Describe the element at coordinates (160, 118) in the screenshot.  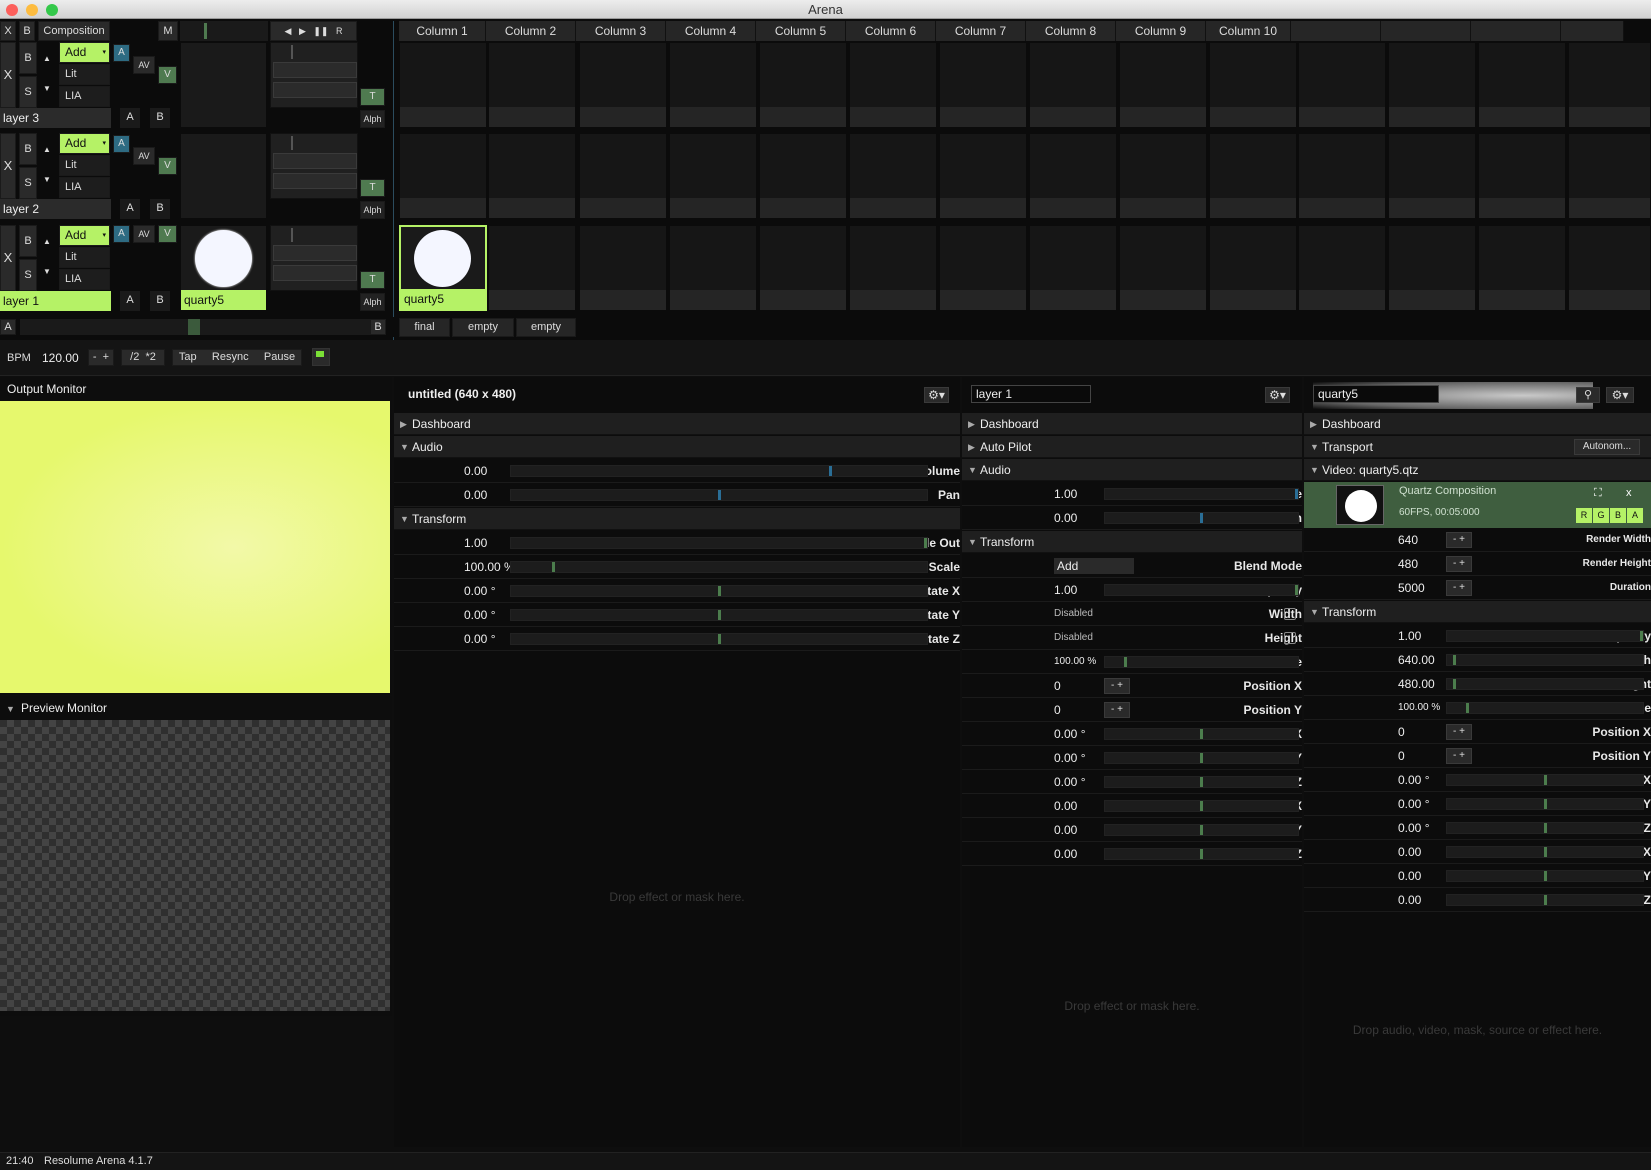
I see `layer-ab-b-button: B` at that location.